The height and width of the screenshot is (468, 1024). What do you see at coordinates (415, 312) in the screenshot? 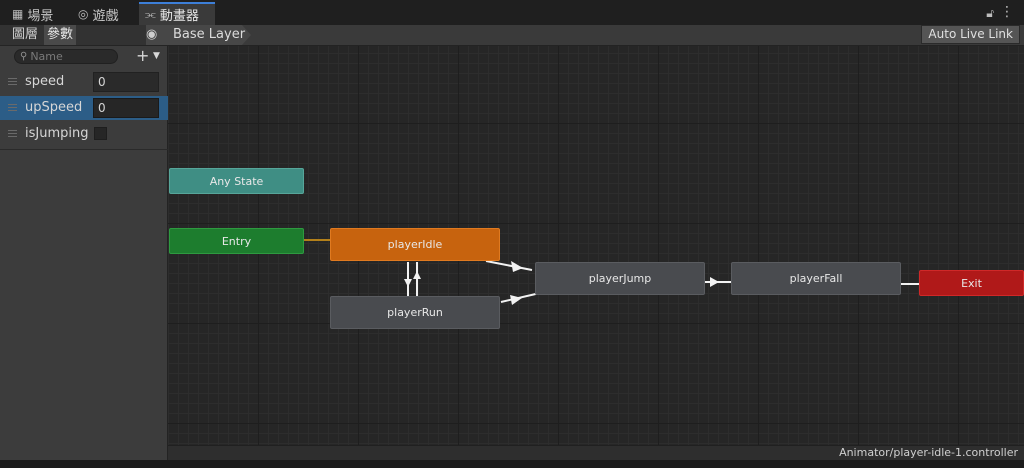
I see `state-player-run: playerRun` at bounding box center [415, 312].